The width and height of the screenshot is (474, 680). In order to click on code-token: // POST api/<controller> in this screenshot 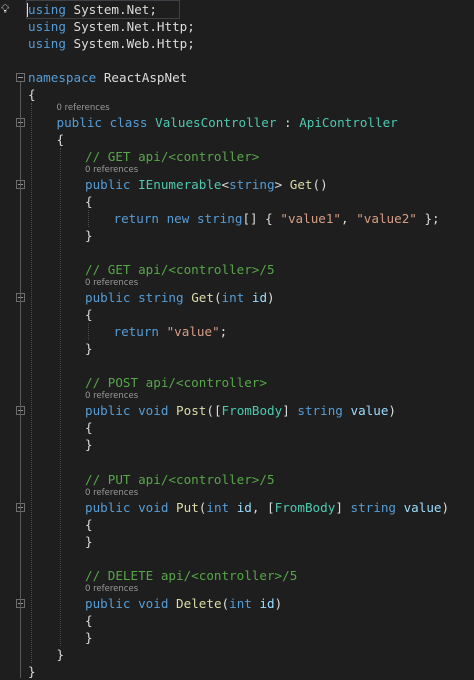, I will do `click(176, 383)`.